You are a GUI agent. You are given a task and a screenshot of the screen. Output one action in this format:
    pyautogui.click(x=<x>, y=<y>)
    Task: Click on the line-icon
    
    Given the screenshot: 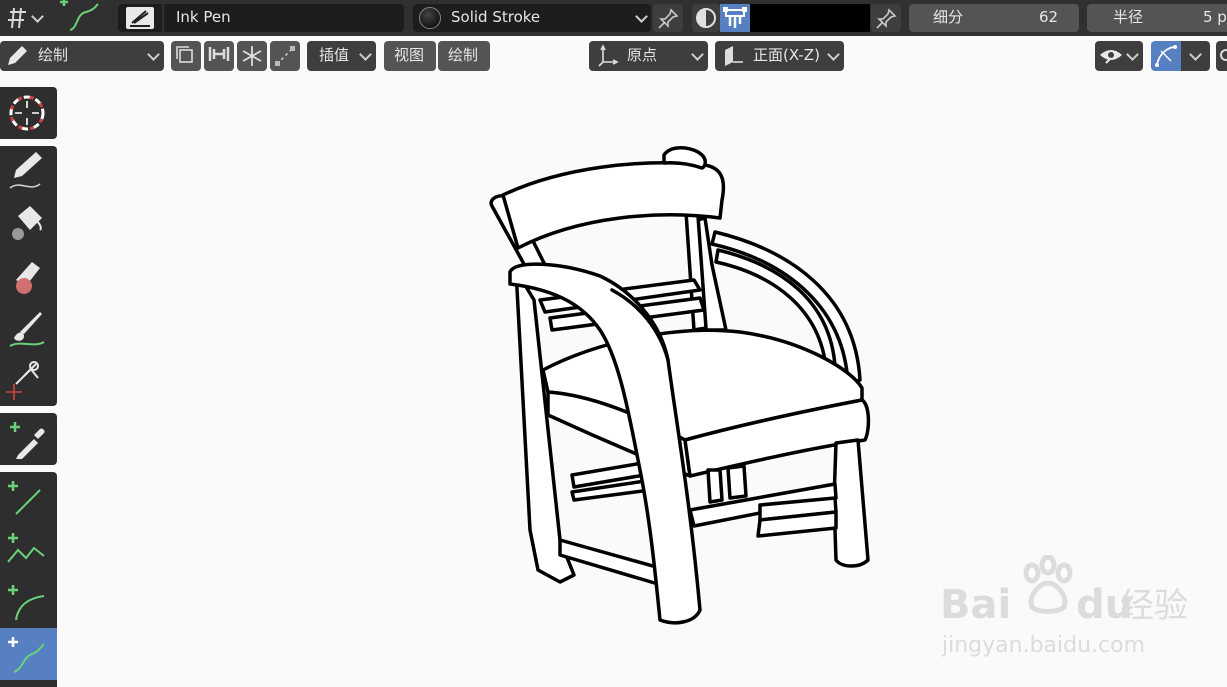 What is the action you would take?
    pyautogui.click(x=24, y=498)
    